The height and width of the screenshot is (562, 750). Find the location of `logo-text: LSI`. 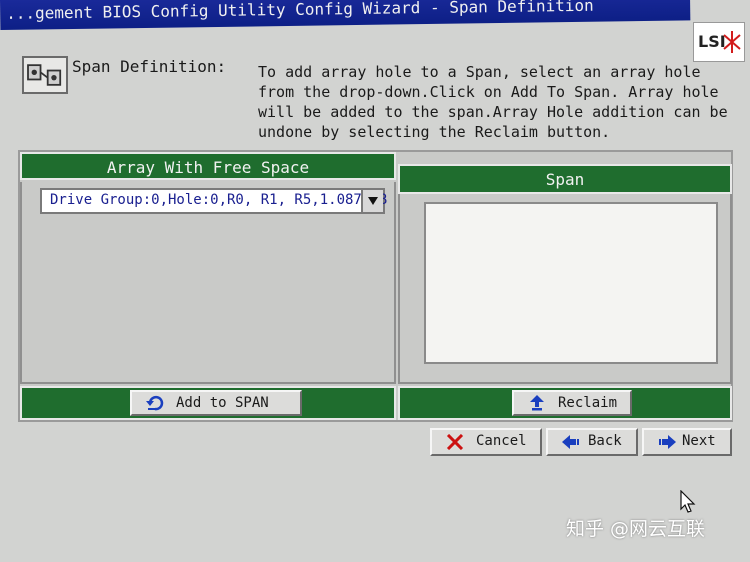

logo-text: LSI is located at coordinates (712, 41).